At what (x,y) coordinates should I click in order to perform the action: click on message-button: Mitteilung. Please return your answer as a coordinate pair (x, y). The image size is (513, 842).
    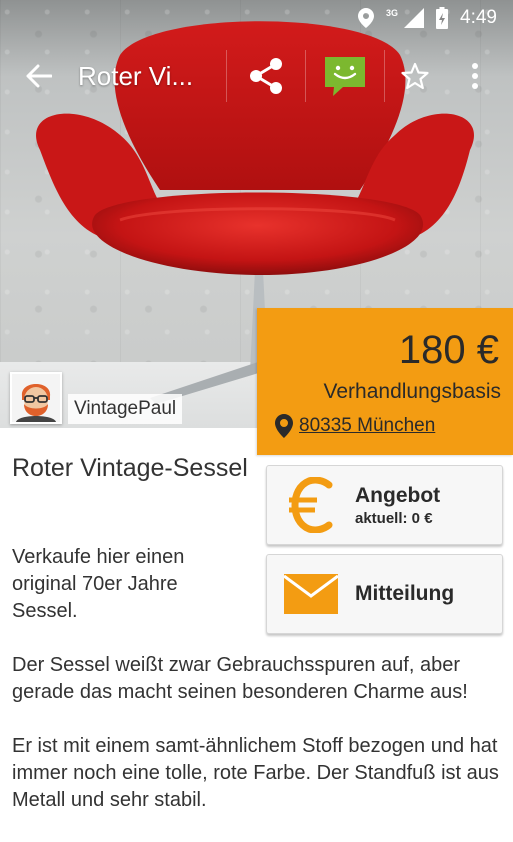
    Looking at the image, I should click on (384, 594).